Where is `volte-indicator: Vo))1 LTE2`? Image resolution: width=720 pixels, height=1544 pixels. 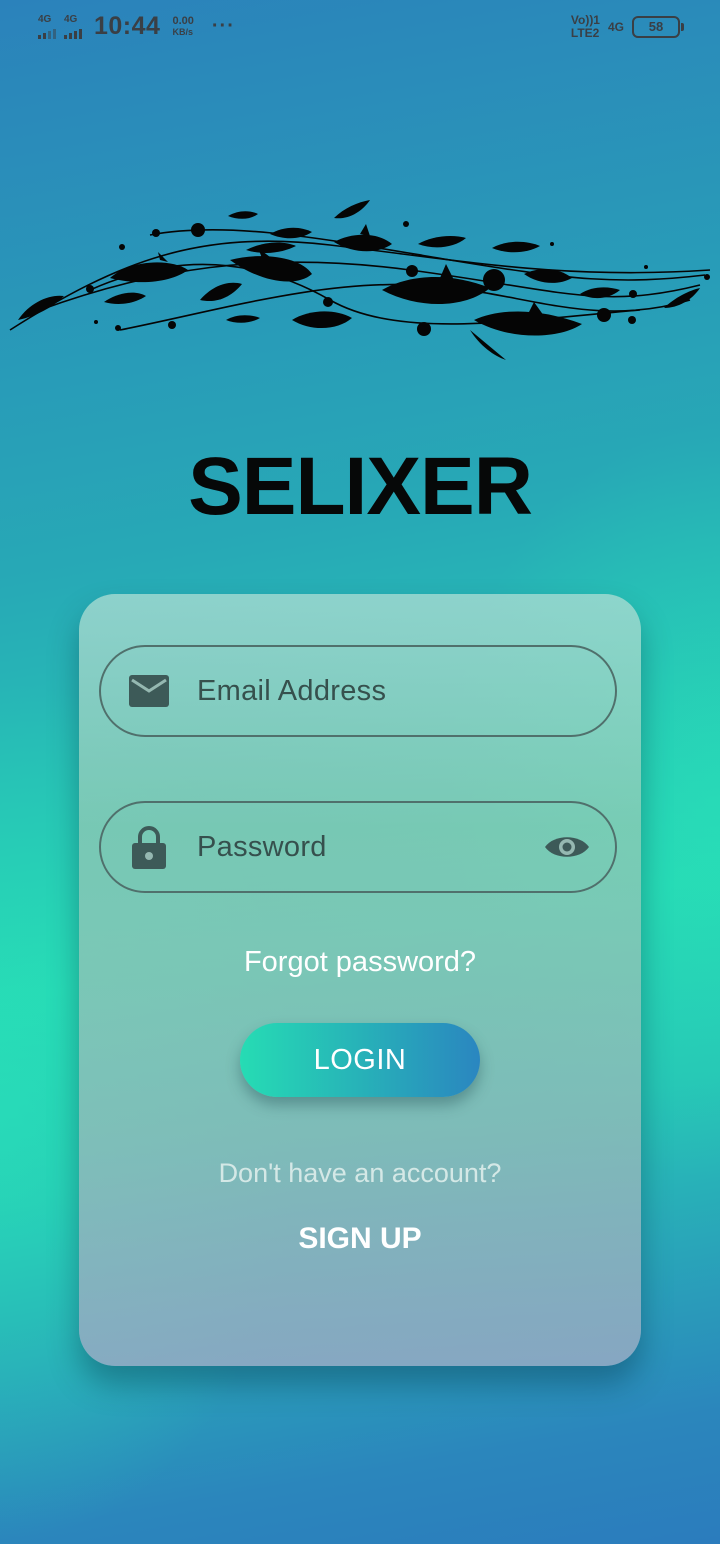 volte-indicator: Vo))1 LTE2 is located at coordinates (585, 27).